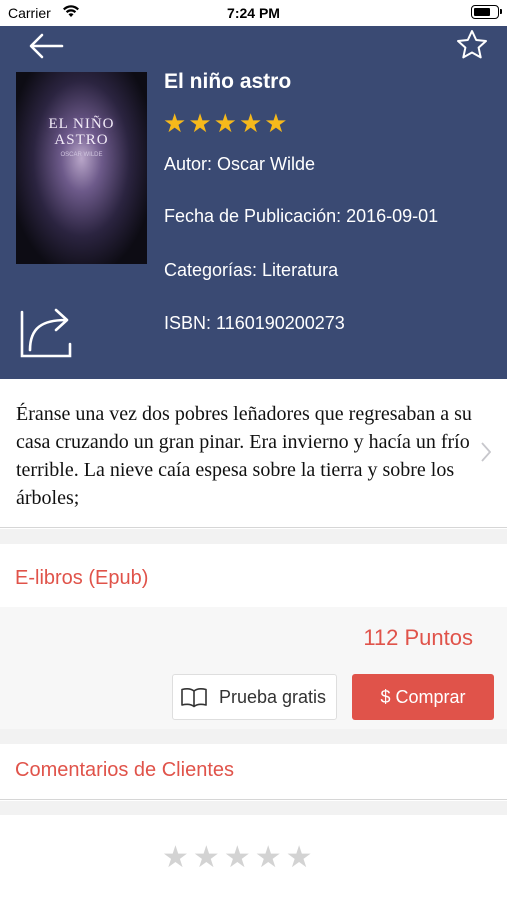 The width and height of the screenshot is (507, 900). What do you see at coordinates (486, 12) in the screenshot?
I see `battery-icon` at bounding box center [486, 12].